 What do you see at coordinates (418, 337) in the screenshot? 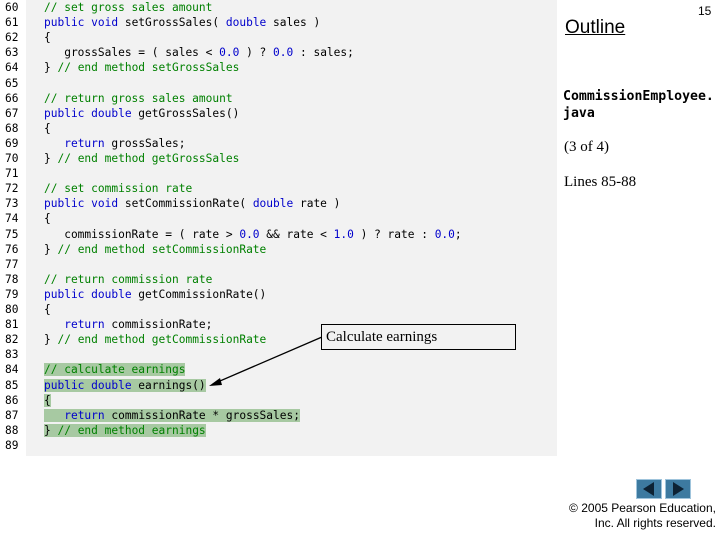
I see `callout-box: Calculate earnings` at bounding box center [418, 337].